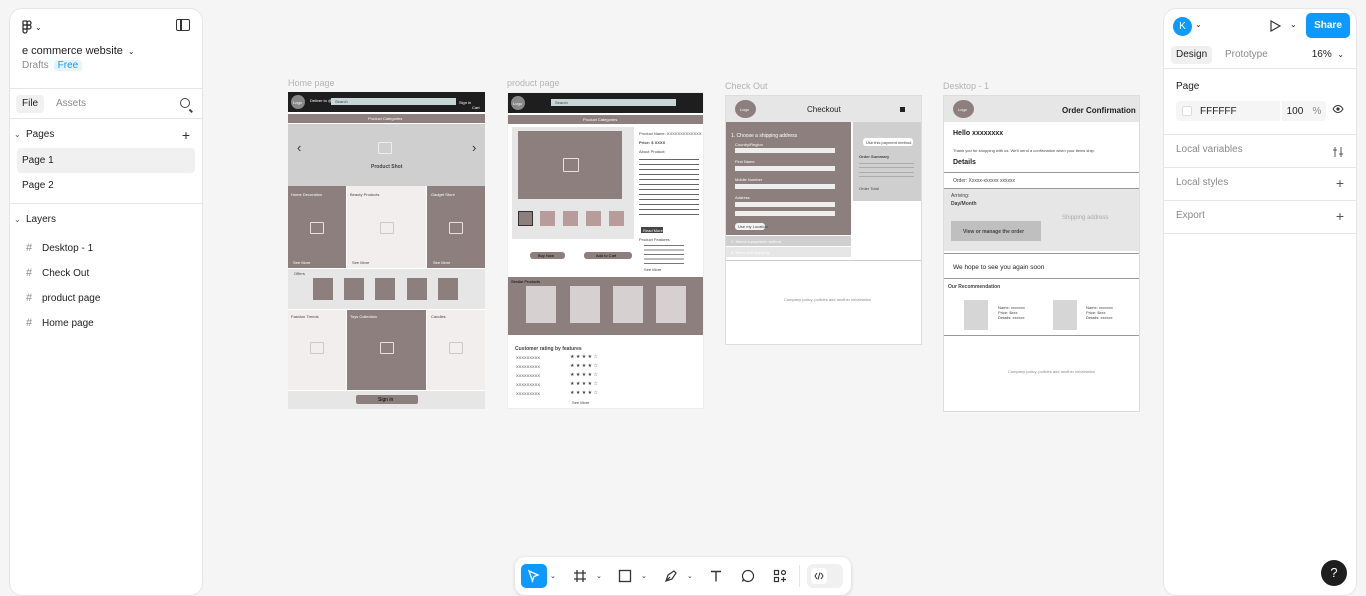 This screenshot has width=1366, height=596. Describe the element at coordinates (1340, 183) in the screenshot. I see `add-style-icon: +` at that location.